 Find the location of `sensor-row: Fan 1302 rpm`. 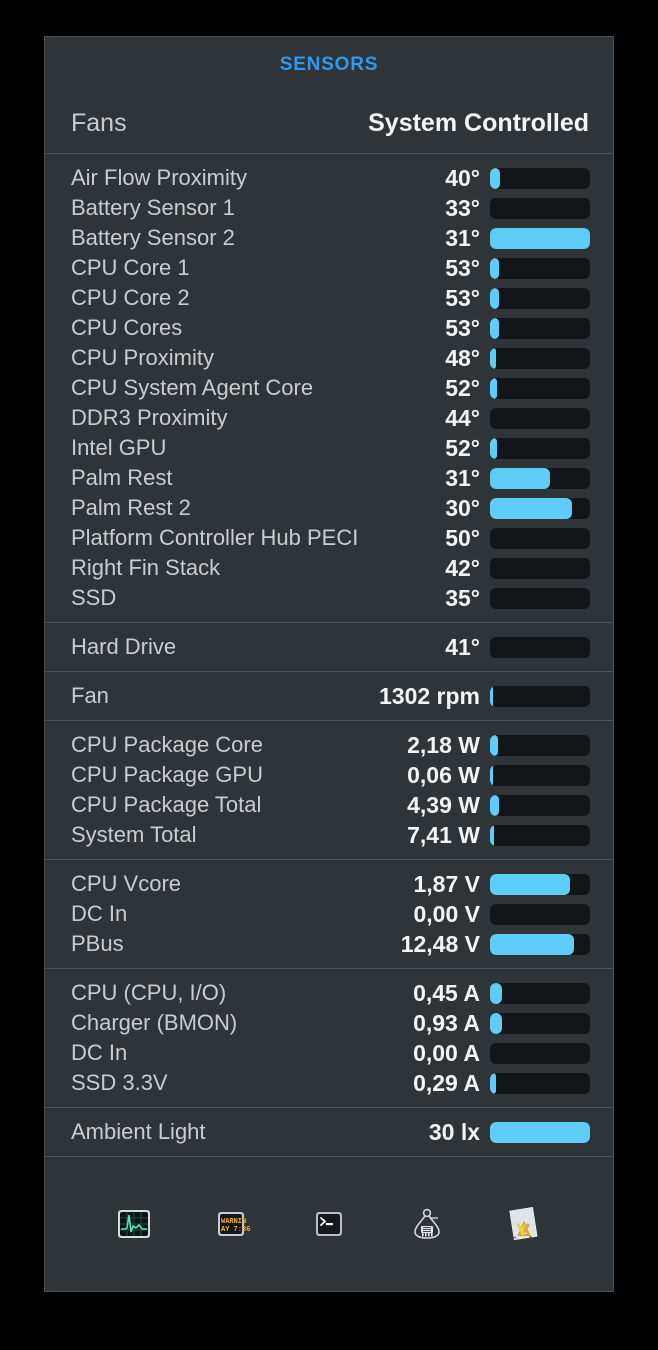

sensor-row: Fan 1302 rpm is located at coordinates (329, 696).